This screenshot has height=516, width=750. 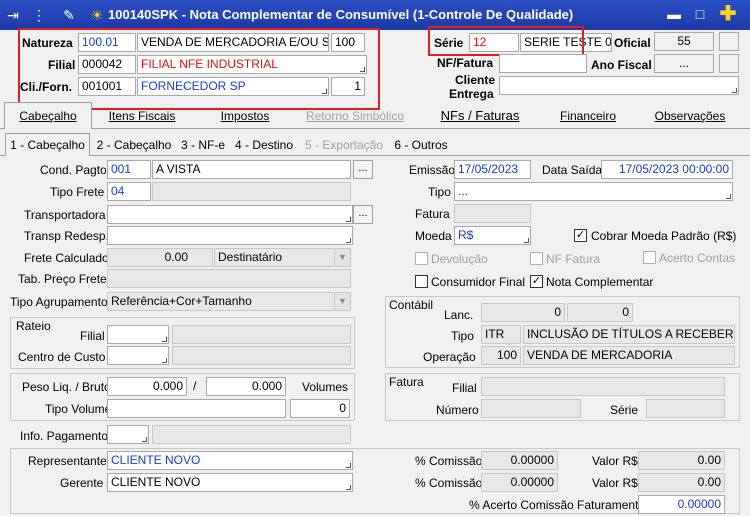 I want to click on fatura-filial-label: Filial, so click(x=464, y=388).